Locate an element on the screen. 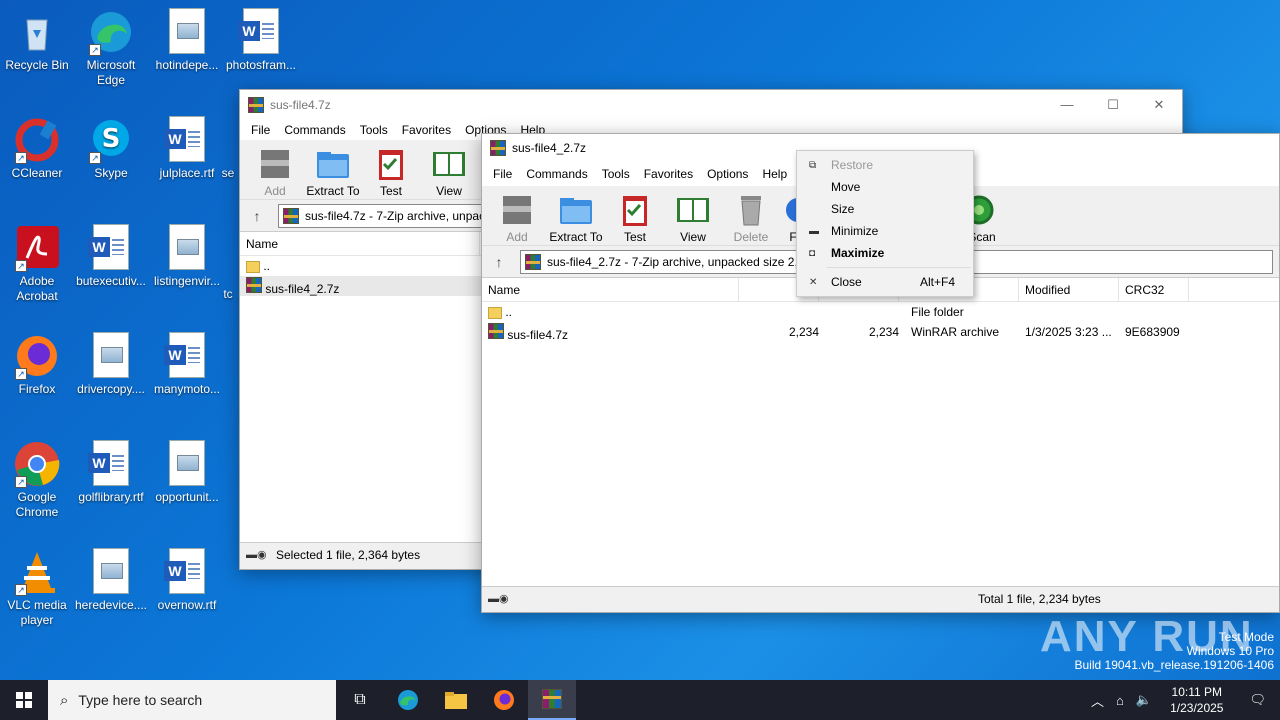 This screenshot has width=1280, height=720. desktop-icon-golflibrary: W golflibrary.rtf is located at coordinates (111, 472).